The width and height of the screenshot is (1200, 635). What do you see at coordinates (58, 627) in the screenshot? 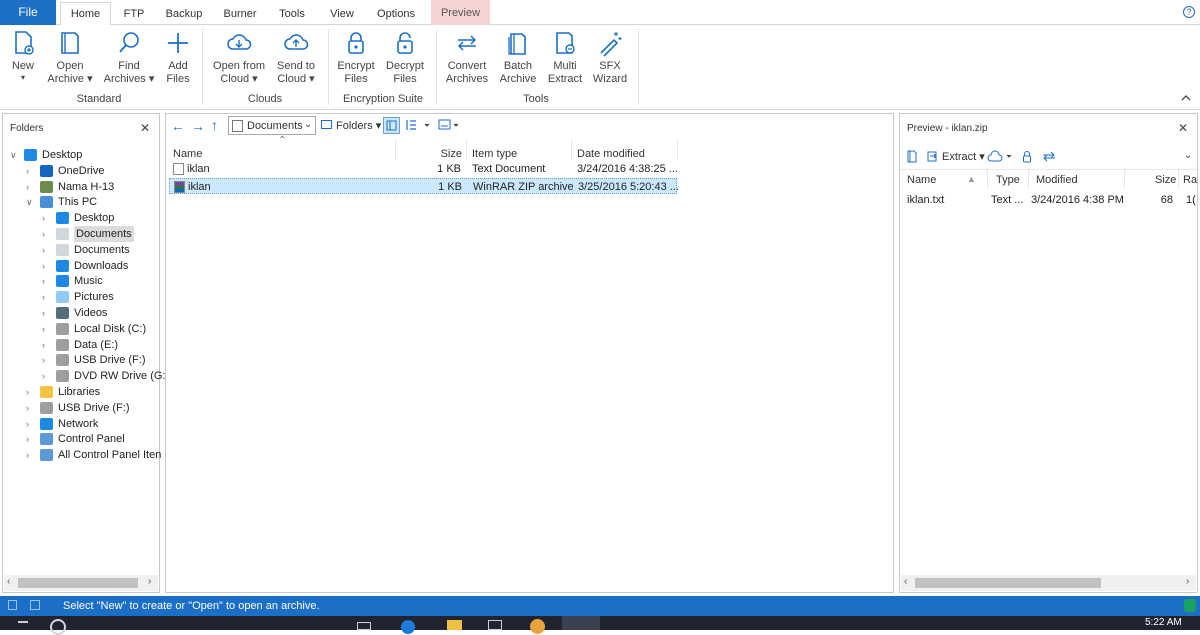
I see `search-icon` at bounding box center [58, 627].